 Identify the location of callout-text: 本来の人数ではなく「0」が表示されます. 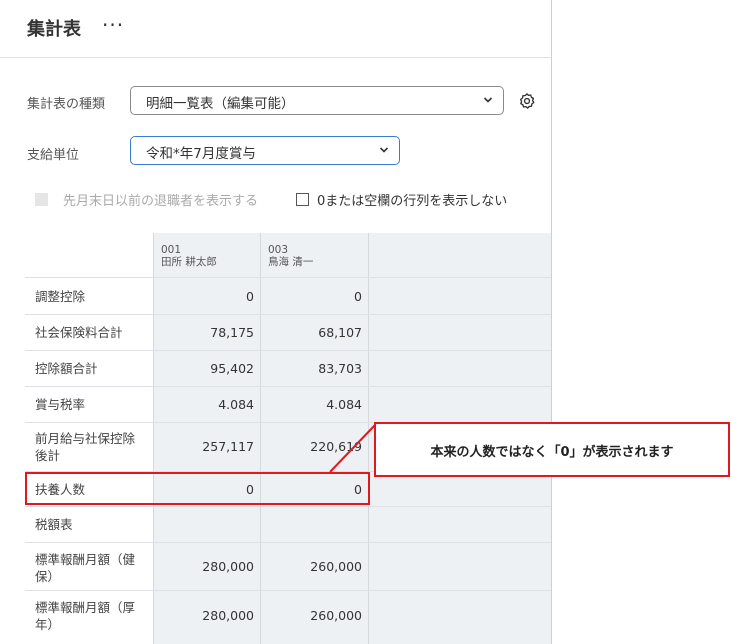
(552, 452).